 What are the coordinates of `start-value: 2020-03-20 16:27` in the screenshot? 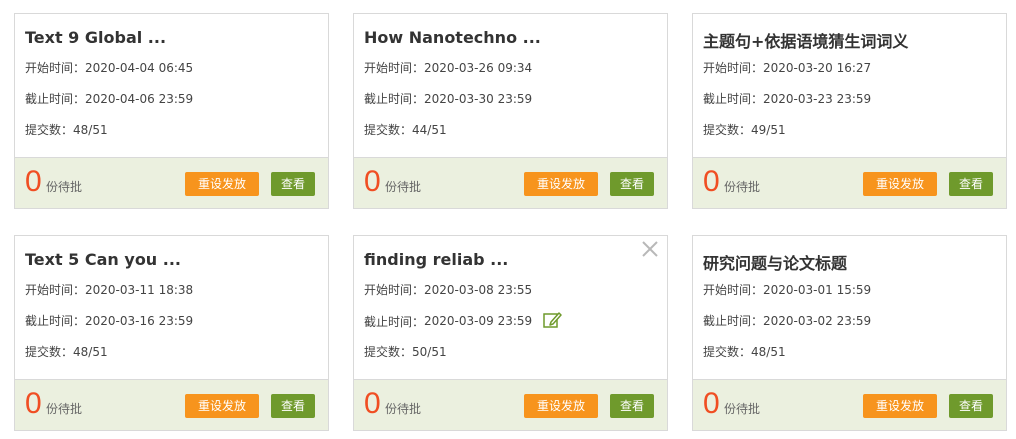 It's located at (817, 67).